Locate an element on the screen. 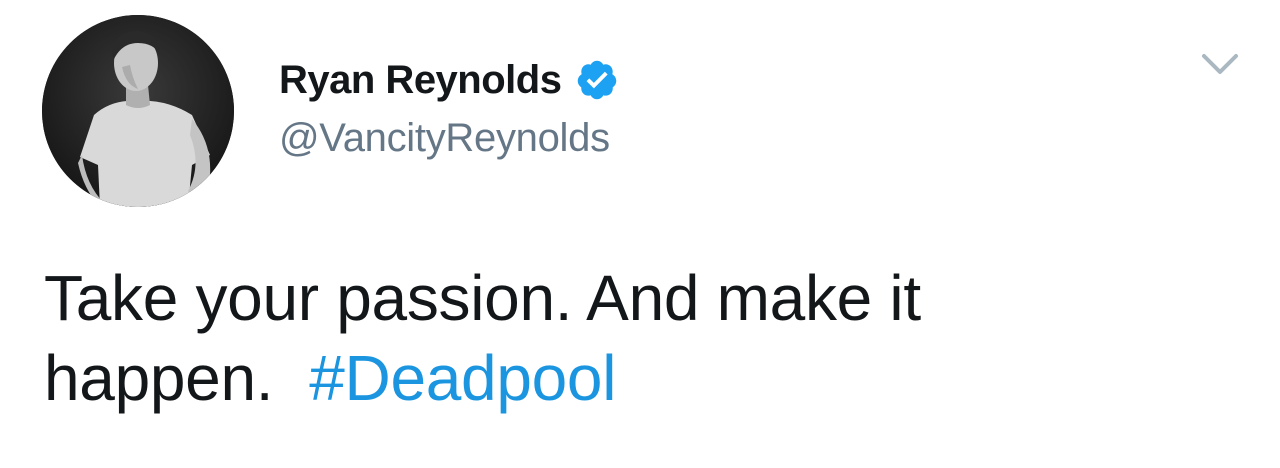 The height and width of the screenshot is (468, 1280). profile-photo-icon is located at coordinates (138, 111).